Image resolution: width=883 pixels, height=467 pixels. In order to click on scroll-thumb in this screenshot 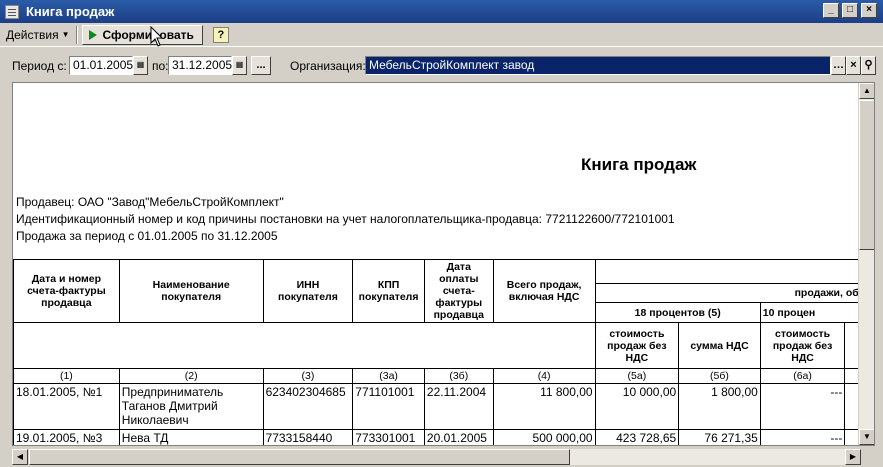, I will do `click(866, 175)`.